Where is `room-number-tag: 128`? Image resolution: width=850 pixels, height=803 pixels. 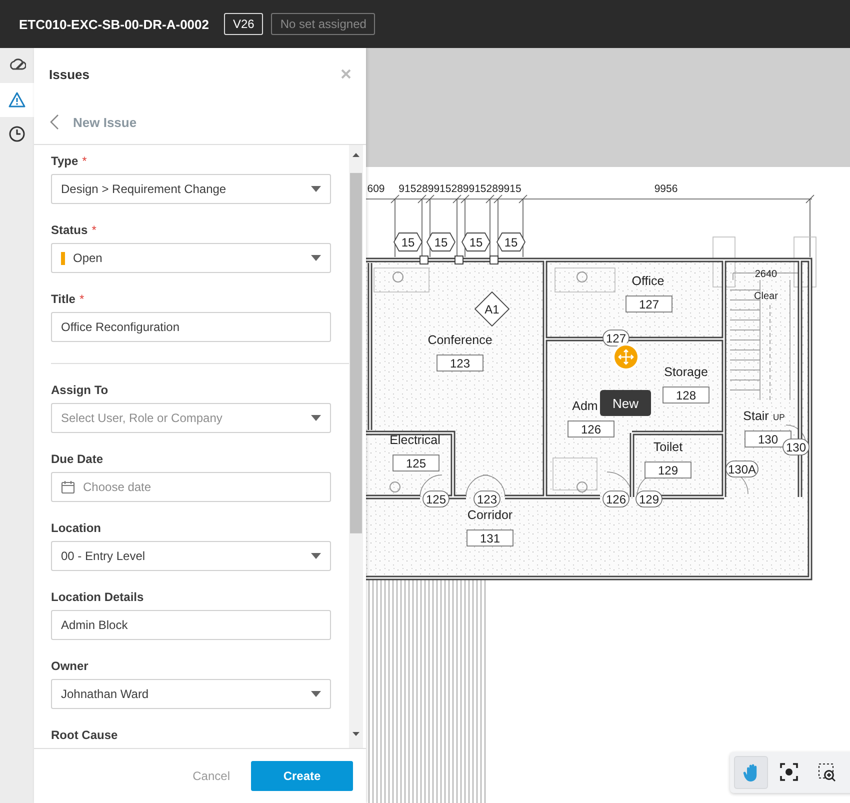
room-number-tag: 128 is located at coordinates (686, 395).